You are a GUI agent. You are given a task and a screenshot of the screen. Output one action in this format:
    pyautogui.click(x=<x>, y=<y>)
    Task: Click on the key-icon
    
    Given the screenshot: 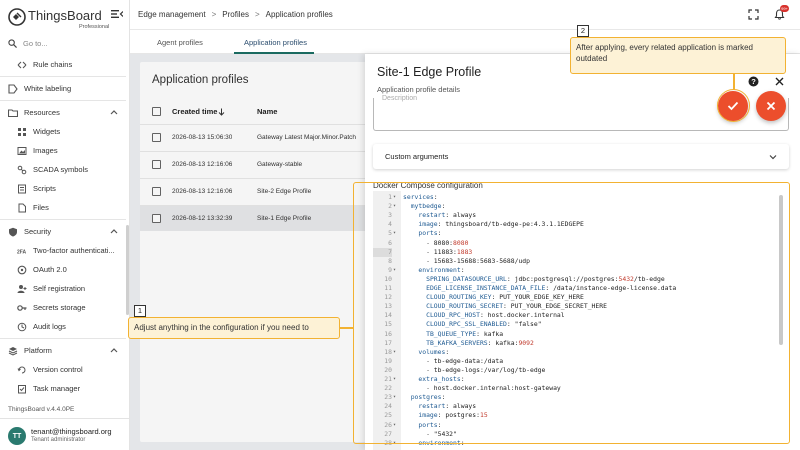 What is the action you would take?
    pyautogui.click(x=22, y=307)
    